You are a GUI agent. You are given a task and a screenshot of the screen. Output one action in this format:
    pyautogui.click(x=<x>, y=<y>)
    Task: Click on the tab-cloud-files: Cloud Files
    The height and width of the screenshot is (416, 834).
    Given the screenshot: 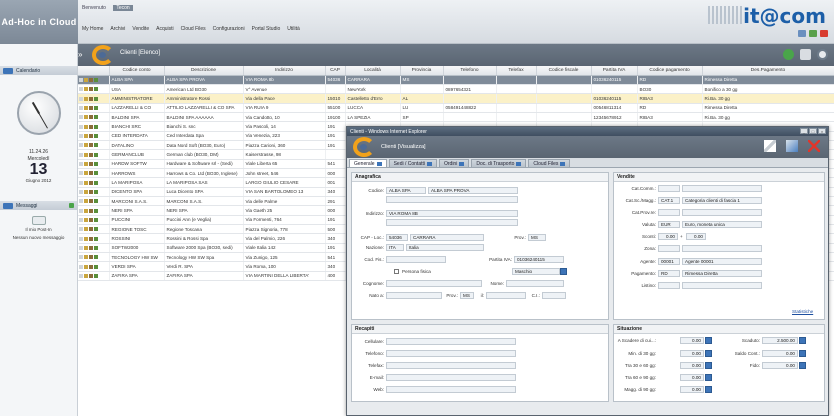 What is the action you would take?
    pyautogui.click(x=549, y=163)
    